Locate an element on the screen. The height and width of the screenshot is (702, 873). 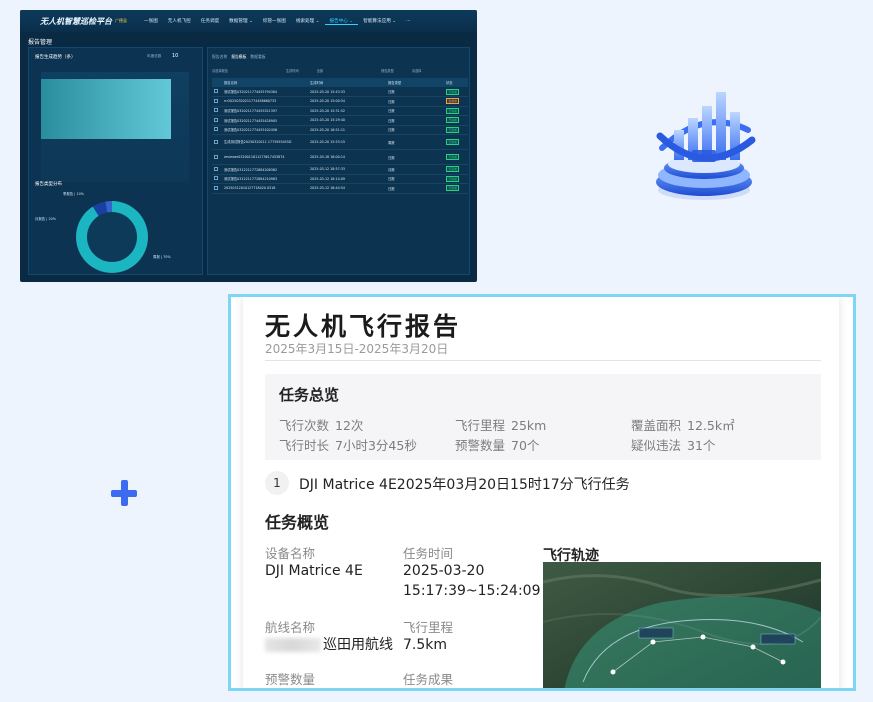
nav-item-flight-control: 无人机飞控 is located at coordinates (179, 21).